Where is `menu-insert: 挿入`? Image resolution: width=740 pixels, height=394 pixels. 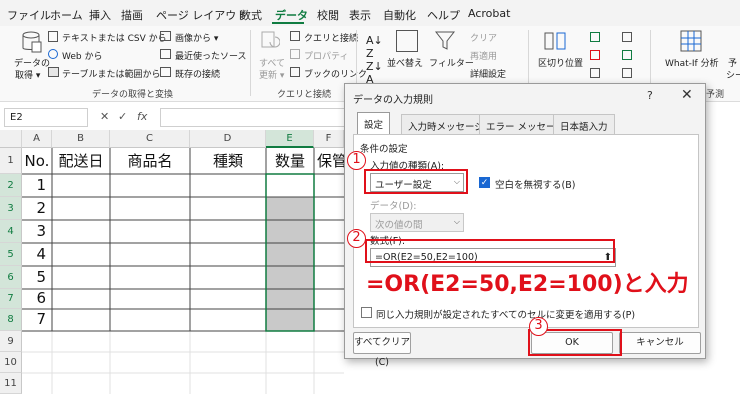
menu-insert: 挿入 is located at coordinates (100, 15).